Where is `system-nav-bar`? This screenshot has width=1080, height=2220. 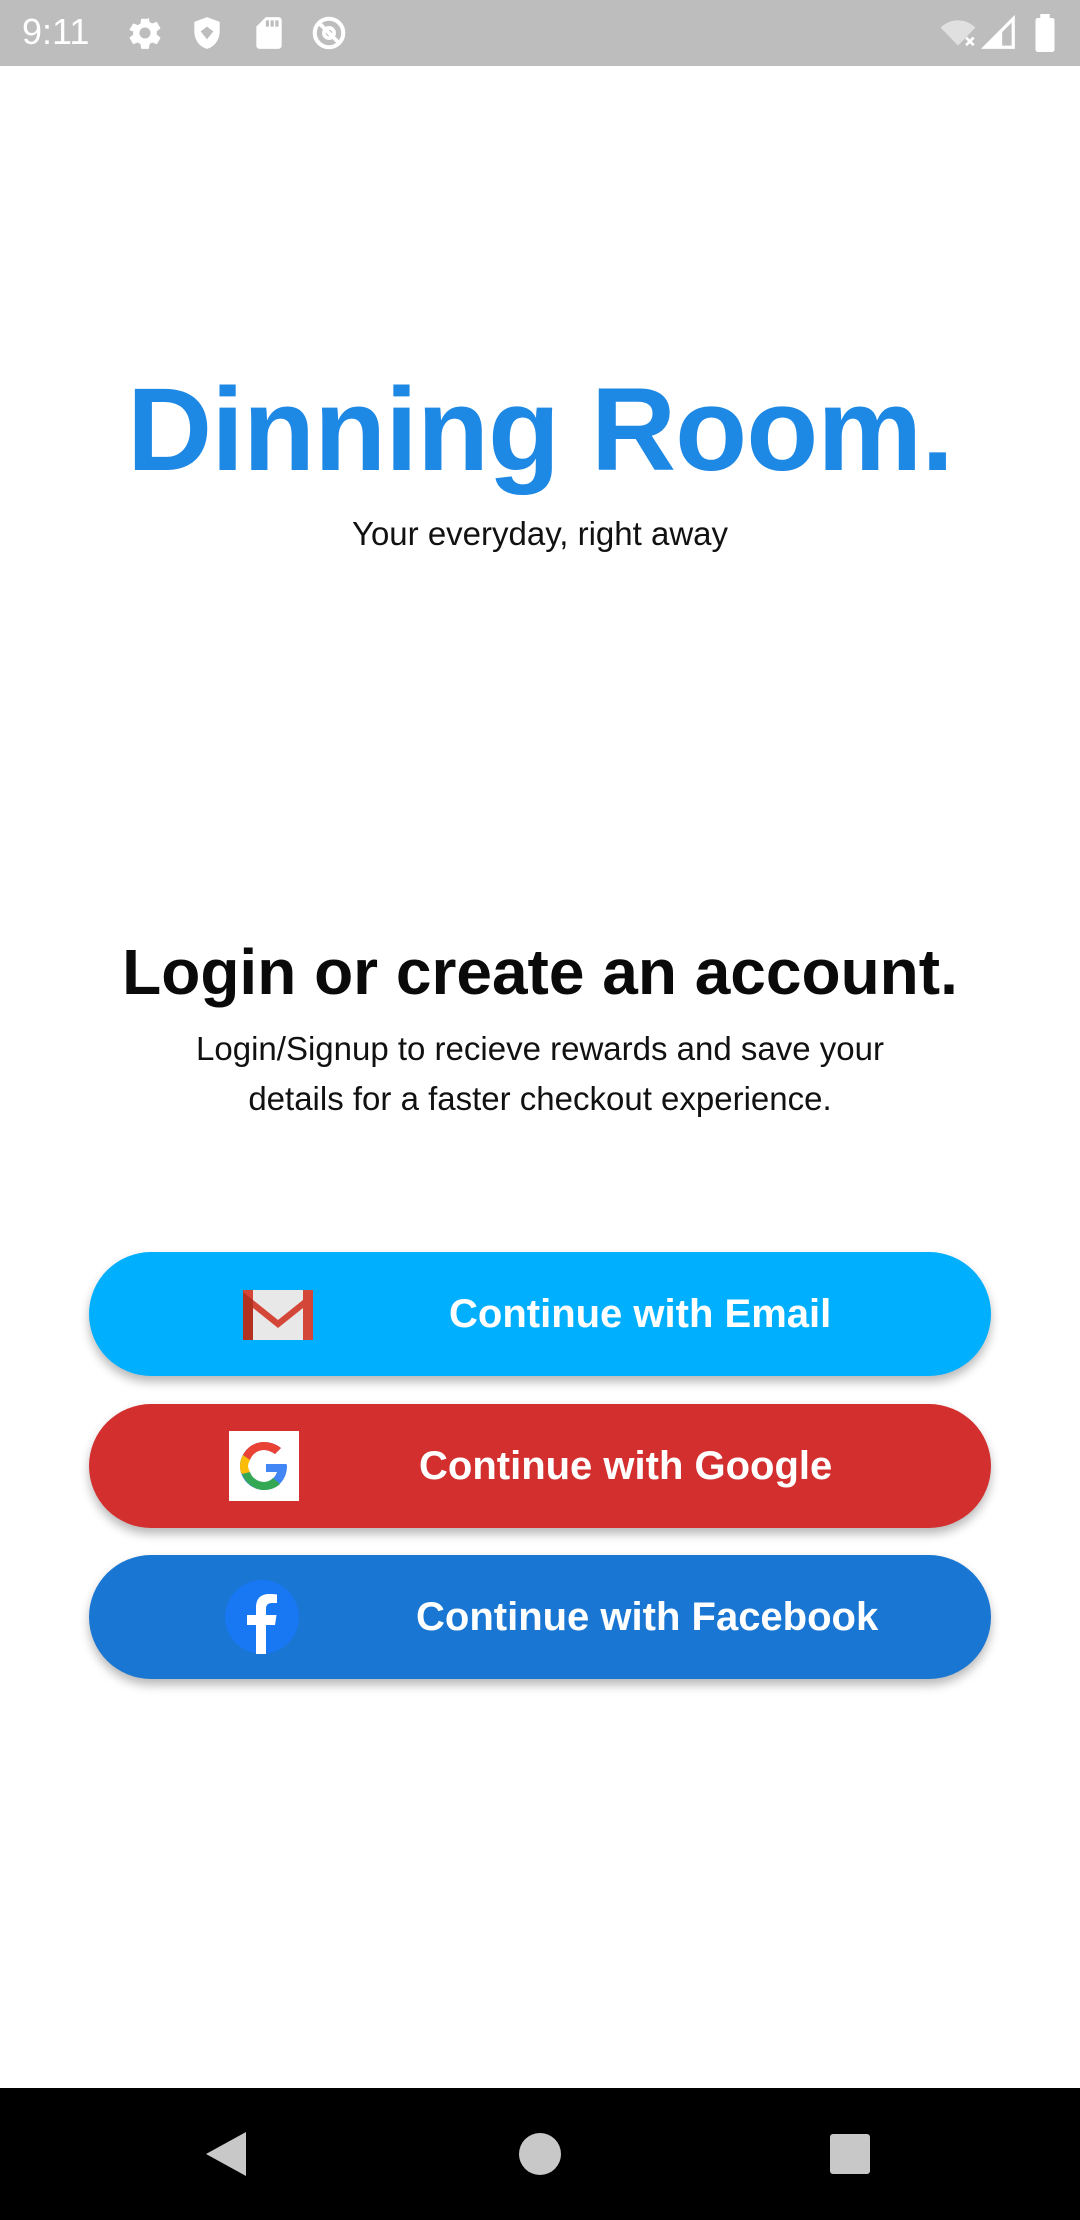
system-nav-bar is located at coordinates (540, 2154).